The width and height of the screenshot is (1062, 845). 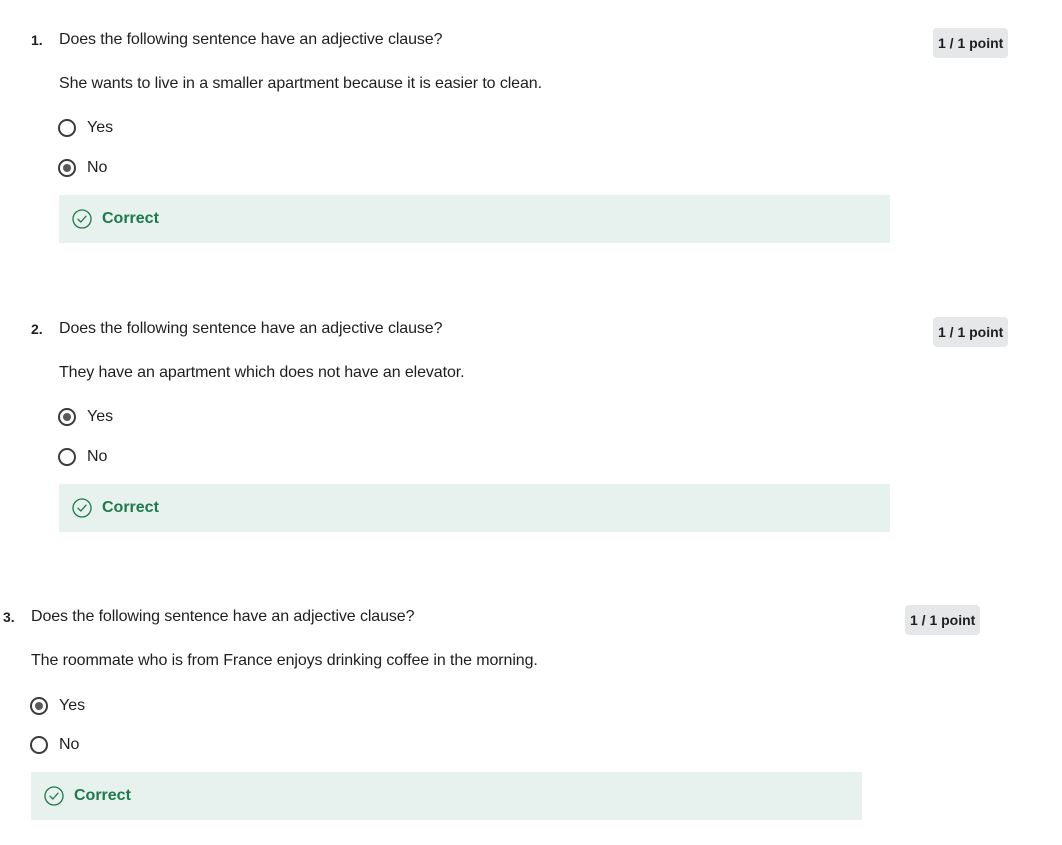 What do you see at coordinates (9, 617) in the screenshot?
I see `question-number: 3.` at bounding box center [9, 617].